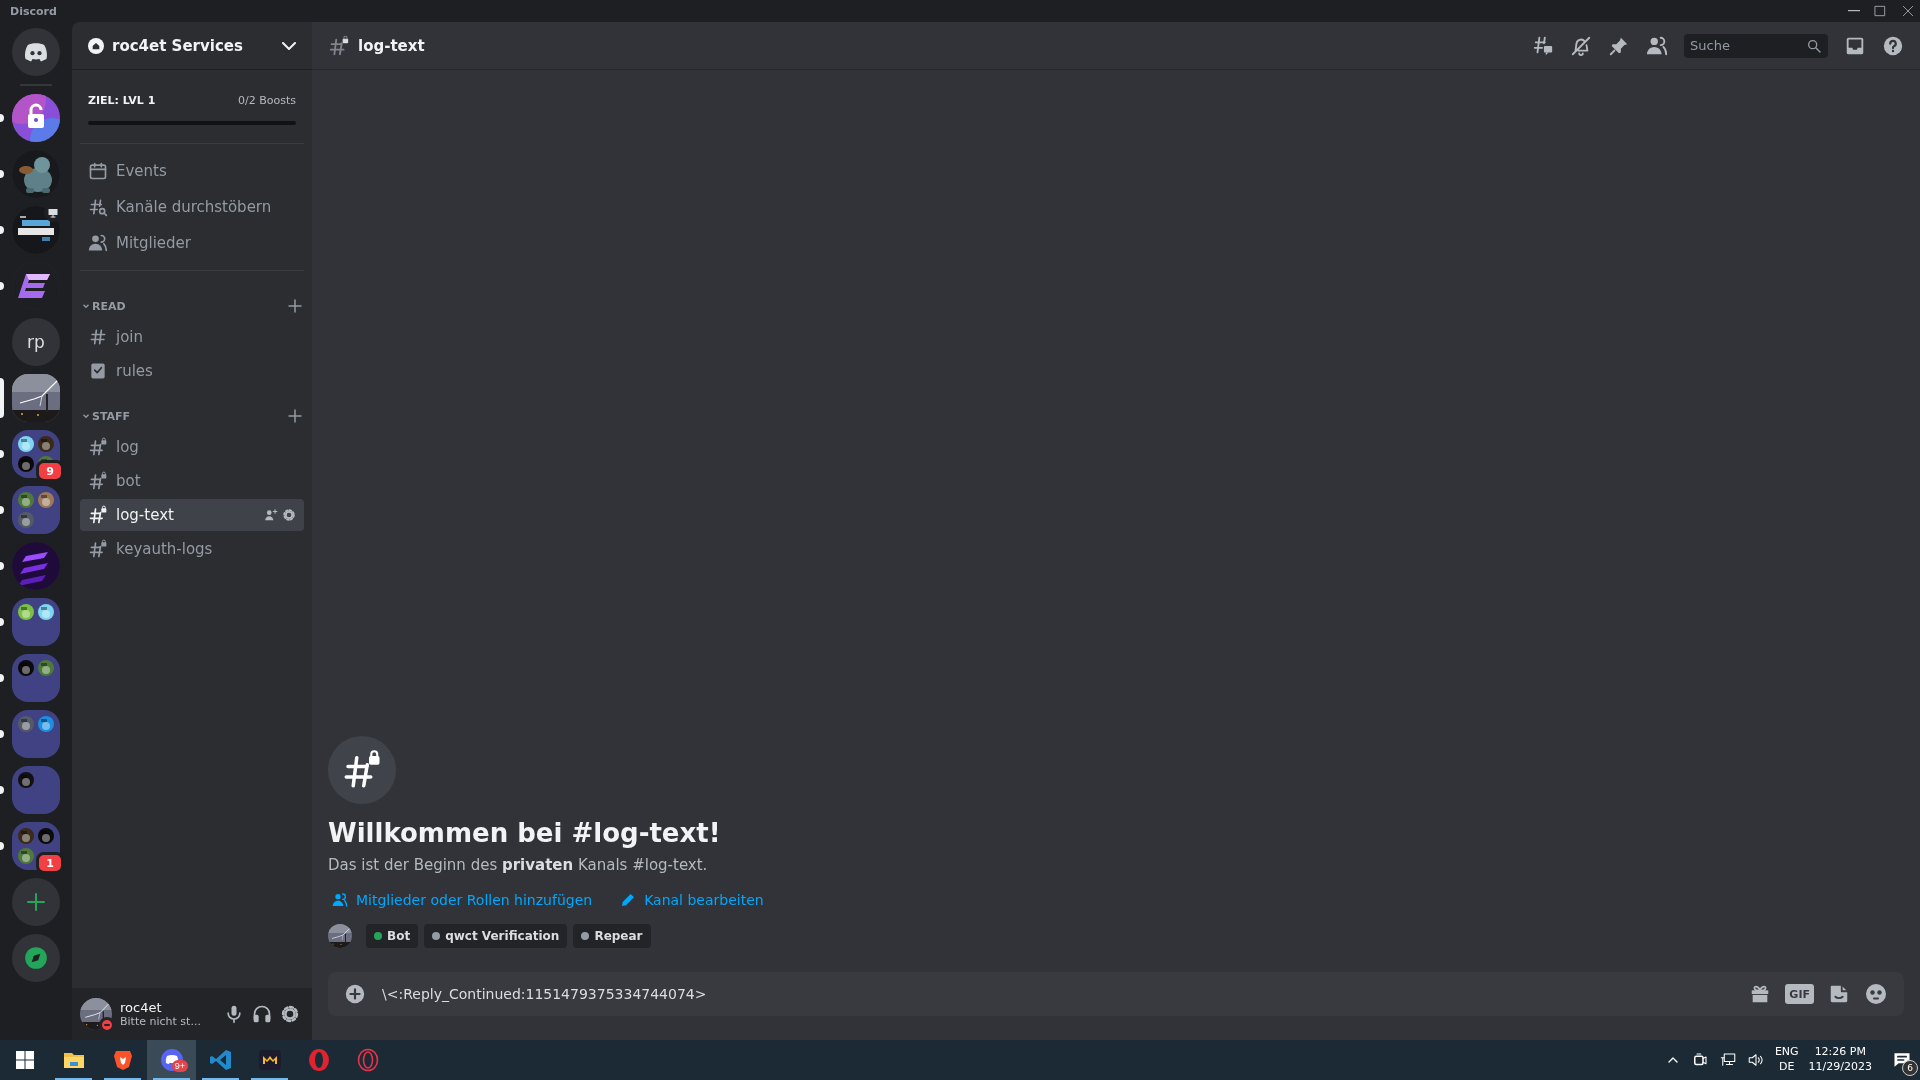 Image resolution: width=1920 pixels, height=1080 pixels. What do you see at coordinates (1543, 45) in the screenshot?
I see `threads-icon` at bounding box center [1543, 45].